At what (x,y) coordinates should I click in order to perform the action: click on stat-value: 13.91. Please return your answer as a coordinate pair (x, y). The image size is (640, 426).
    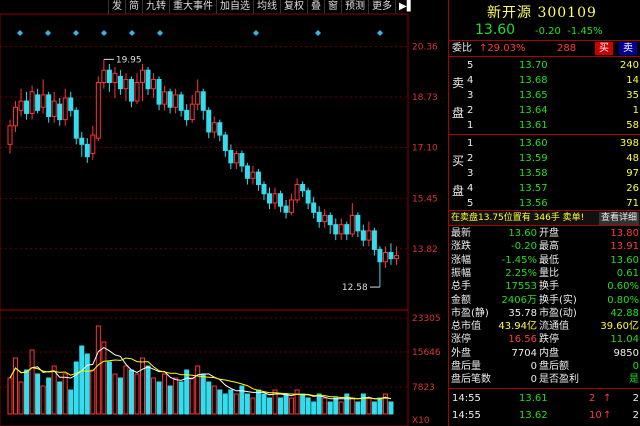
    Looking at the image, I should click on (624, 247).